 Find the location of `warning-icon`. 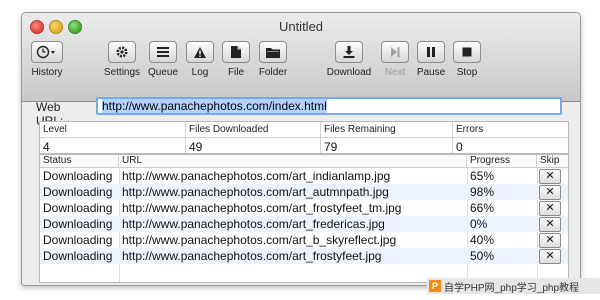

warning-icon is located at coordinates (200, 52).